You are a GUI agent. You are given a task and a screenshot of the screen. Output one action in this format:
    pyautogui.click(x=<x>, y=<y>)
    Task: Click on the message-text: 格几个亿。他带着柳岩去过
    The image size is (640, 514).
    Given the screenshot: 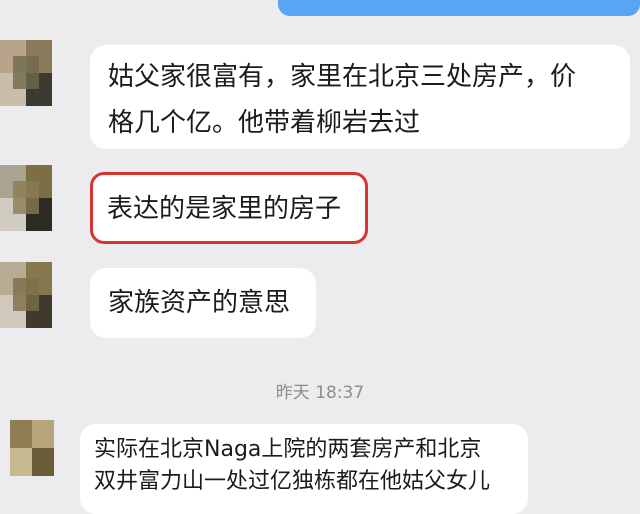 What is the action you would take?
    pyautogui.click(x=264, y=123)
    